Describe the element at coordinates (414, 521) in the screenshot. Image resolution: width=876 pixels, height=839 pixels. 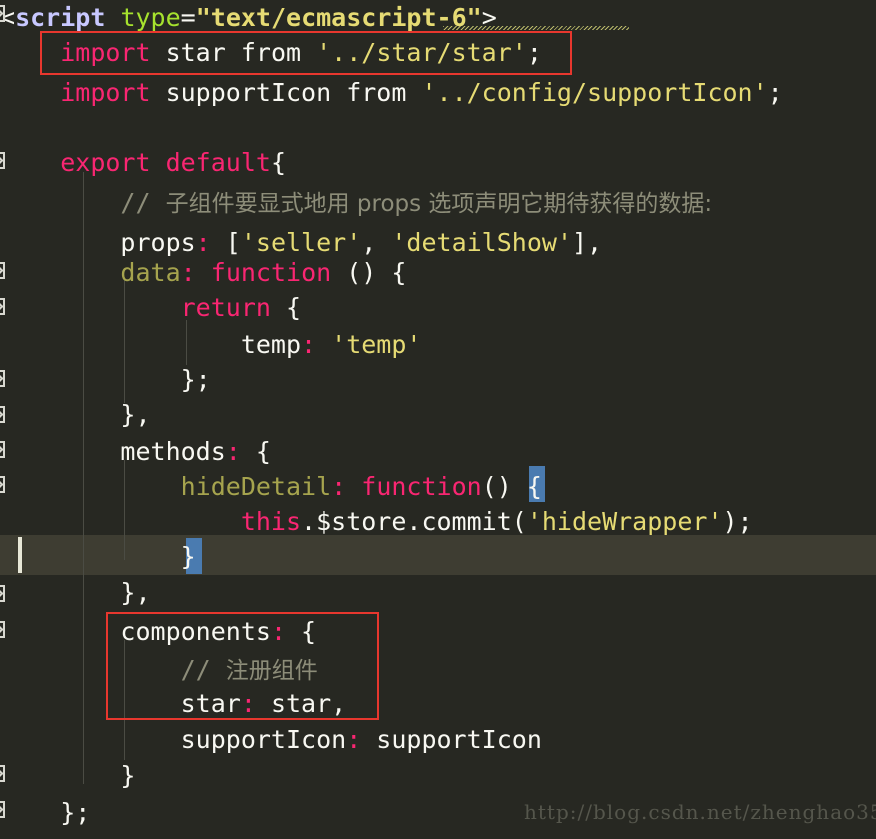
I see `token-member-expression: .$store.commit(` at that location.